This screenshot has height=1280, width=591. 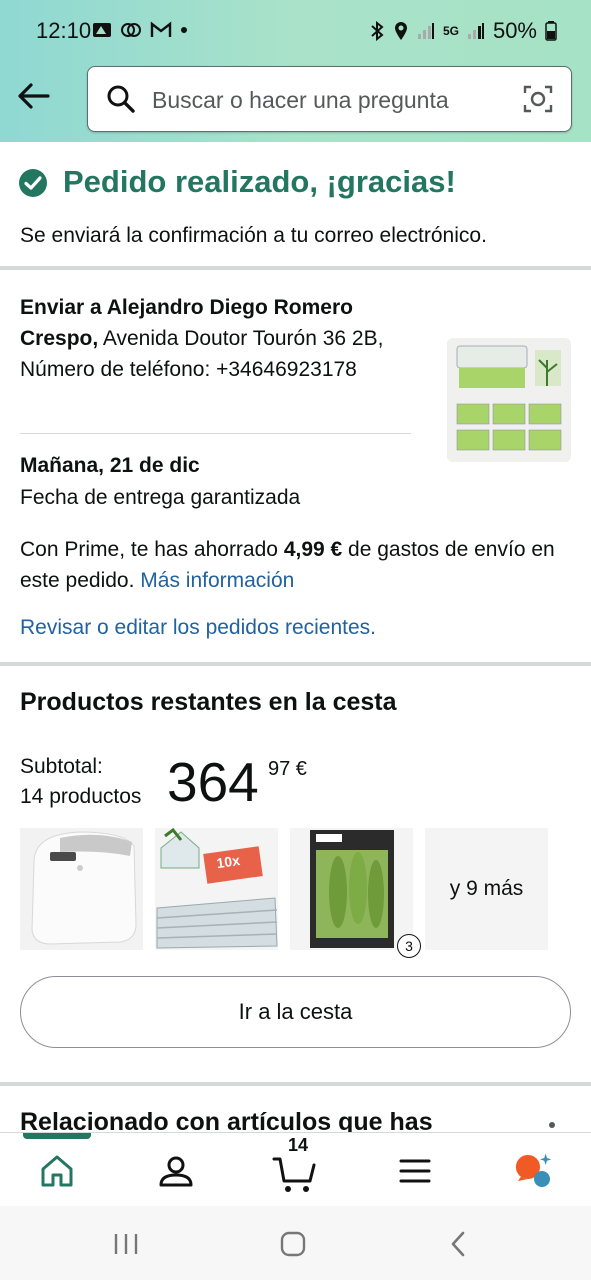 What do you see at coordinates (228, 861) in the screenshot?
I see `svg-text: 10x` at bounding box center [228, 861].